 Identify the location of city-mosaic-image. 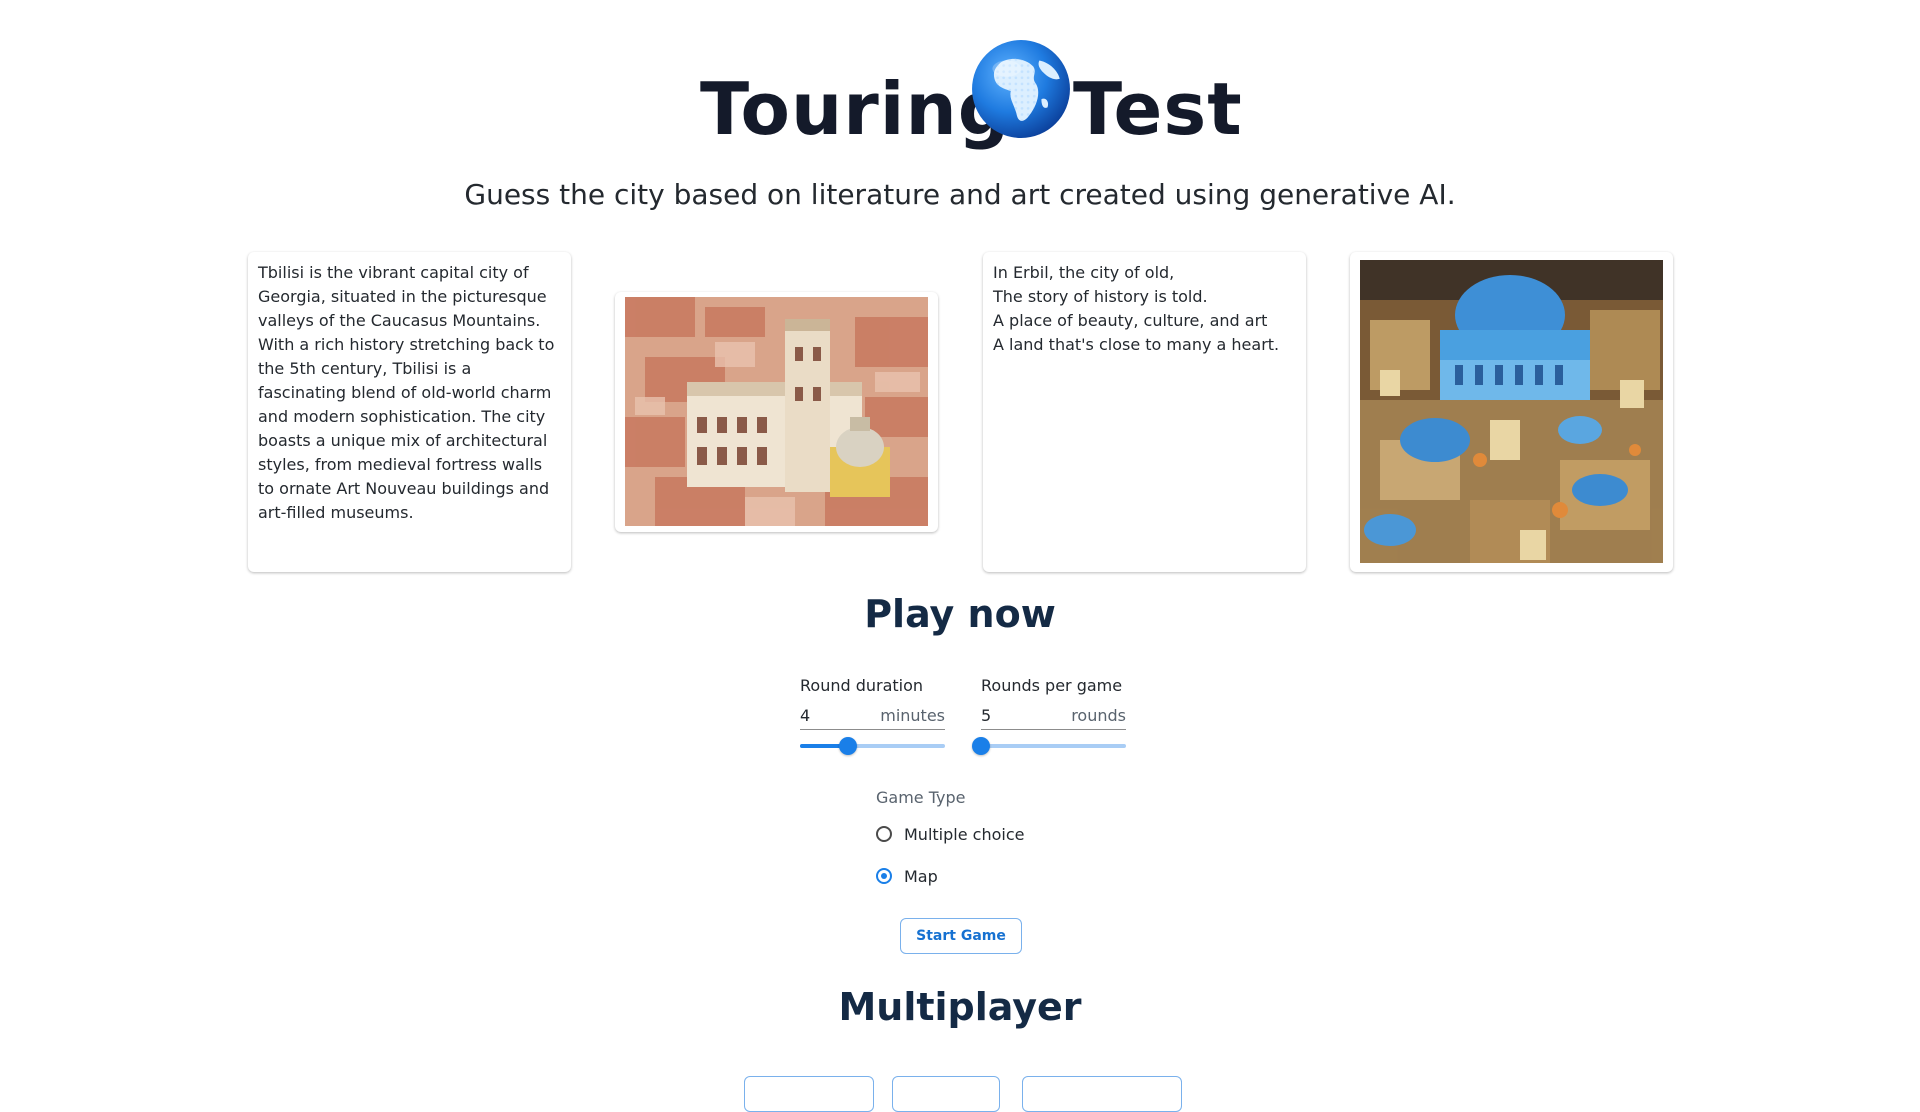
(1511, 411).